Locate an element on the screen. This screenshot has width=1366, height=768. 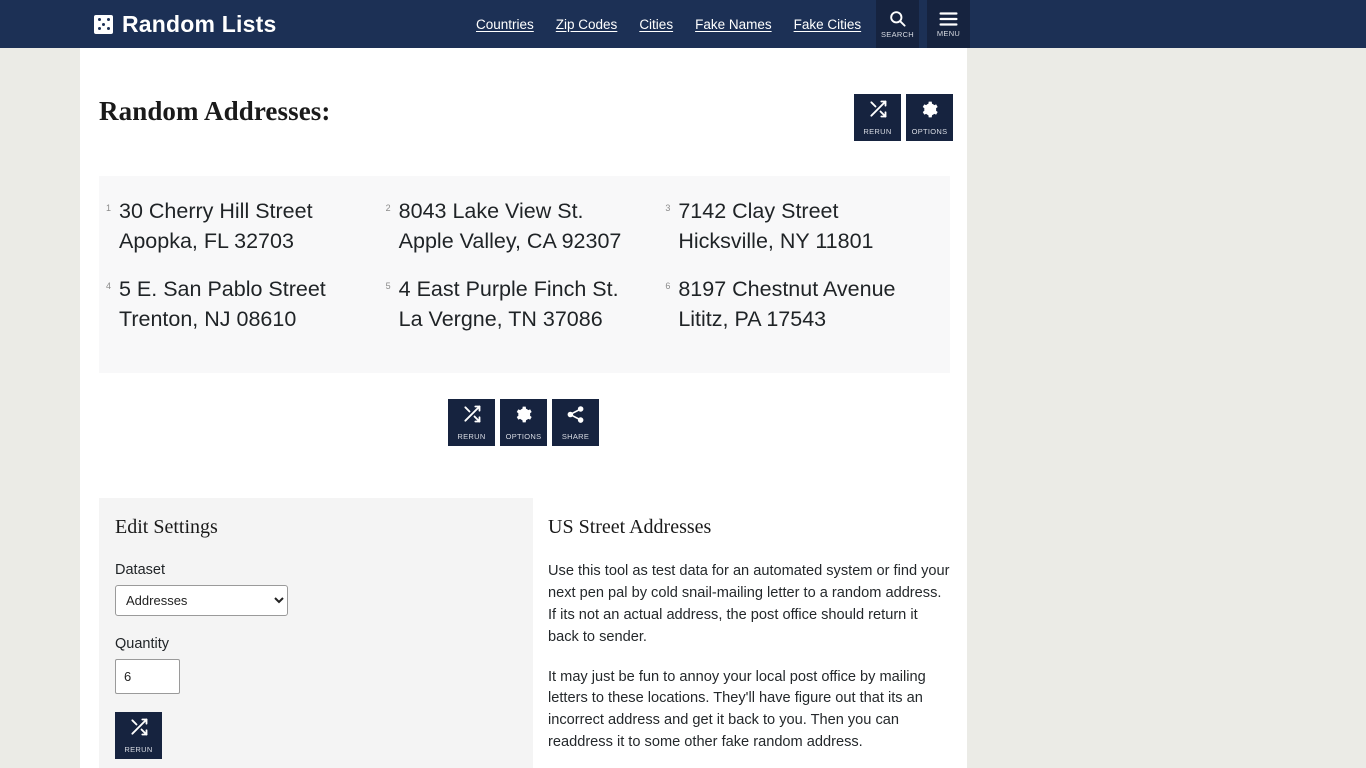
page-title: Random Addresses: is located at coordinates (215, 111).